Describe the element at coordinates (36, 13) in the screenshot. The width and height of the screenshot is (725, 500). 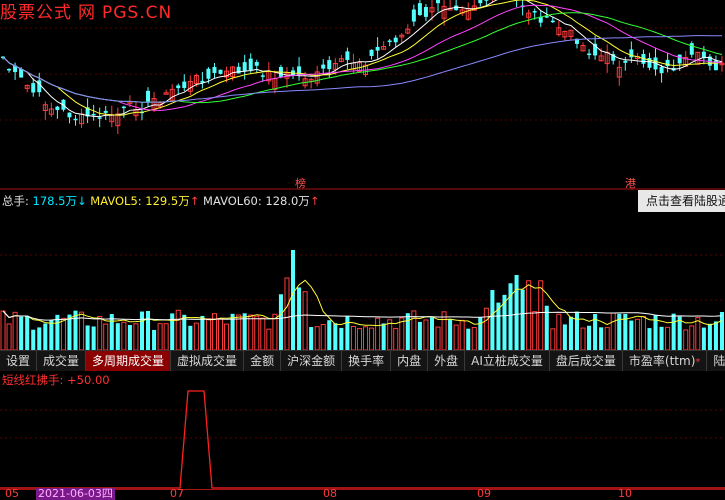
I see `watermark-text-1: 股票公式` at that location.